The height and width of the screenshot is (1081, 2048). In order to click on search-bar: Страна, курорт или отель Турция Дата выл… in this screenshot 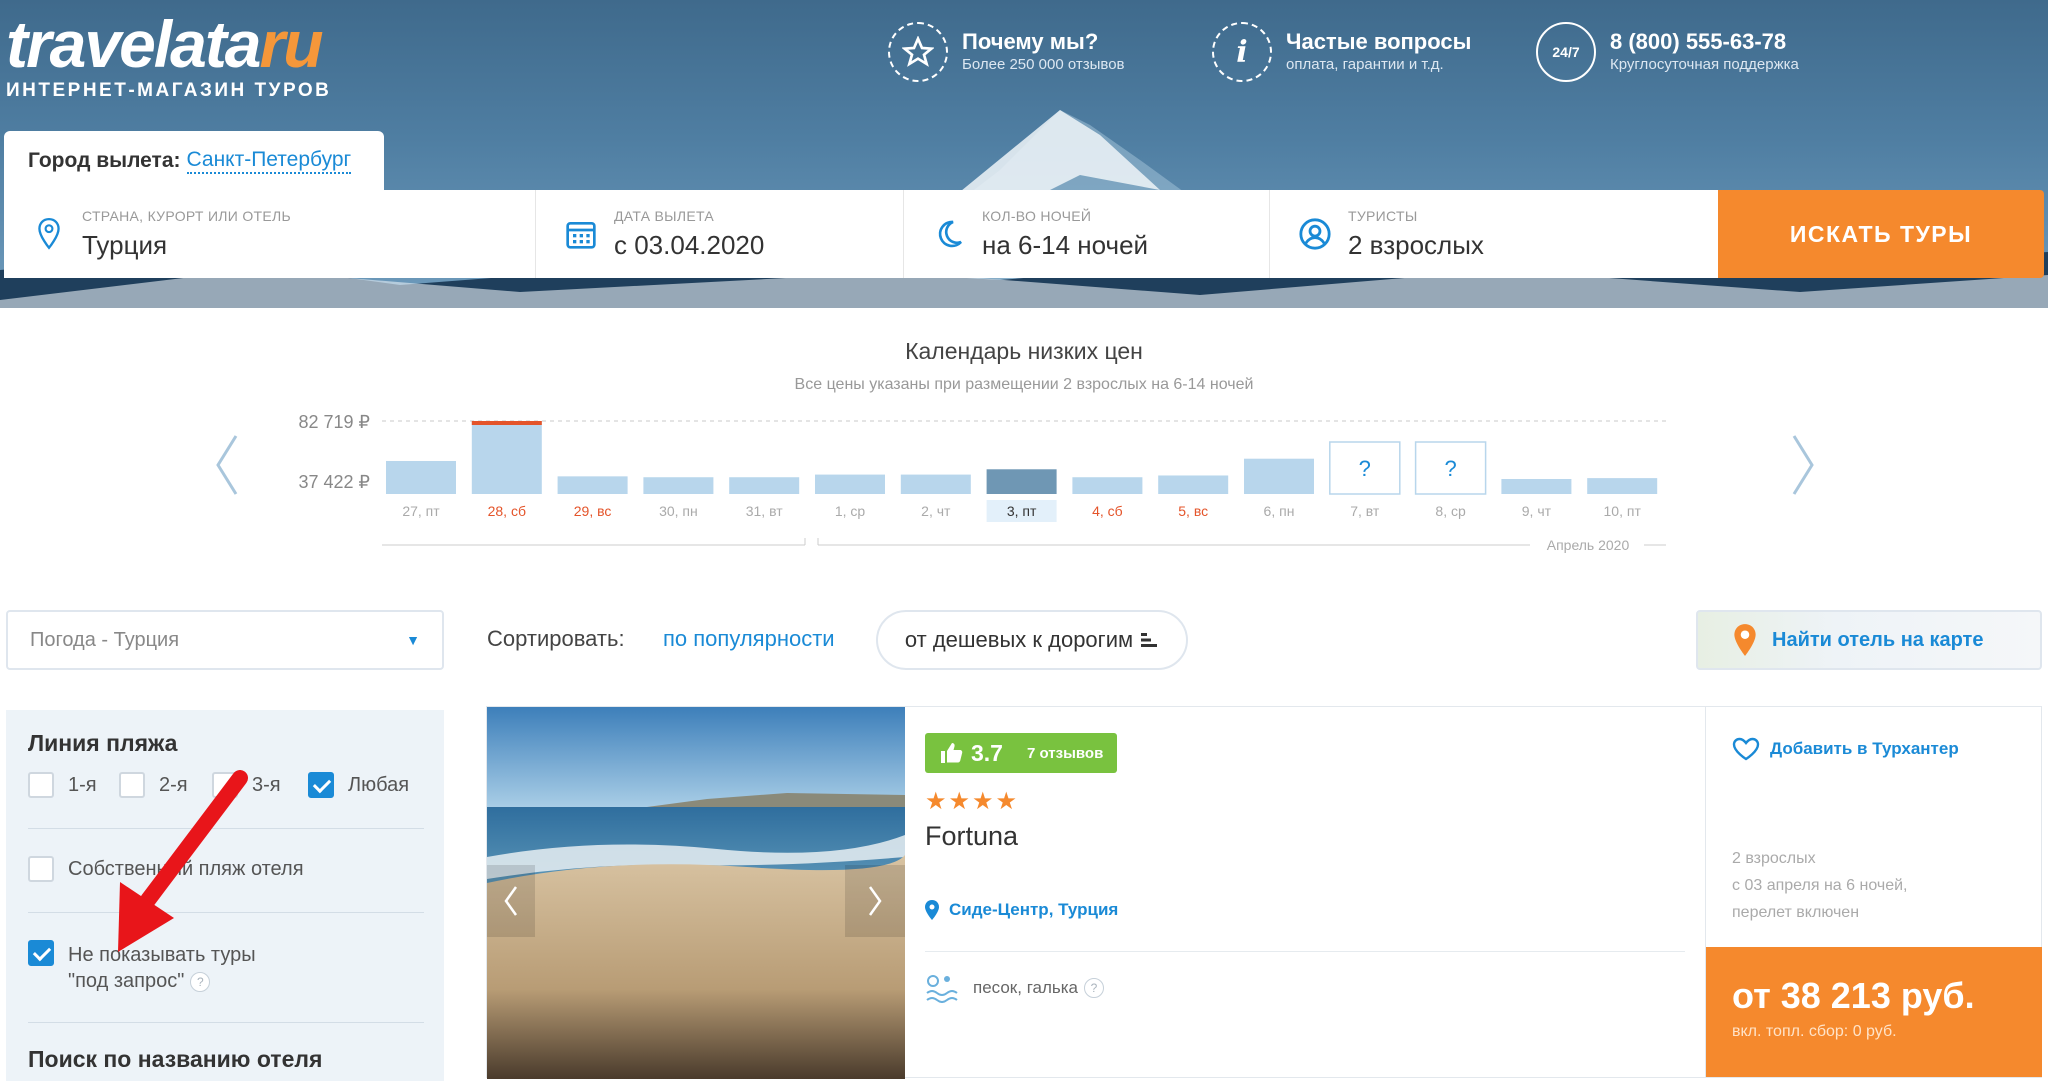, I will do `click(1024, 234)`.